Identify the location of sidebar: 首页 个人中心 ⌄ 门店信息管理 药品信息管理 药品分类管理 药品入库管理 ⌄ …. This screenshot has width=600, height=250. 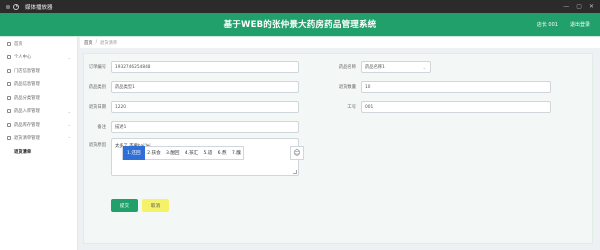
(39, 143).